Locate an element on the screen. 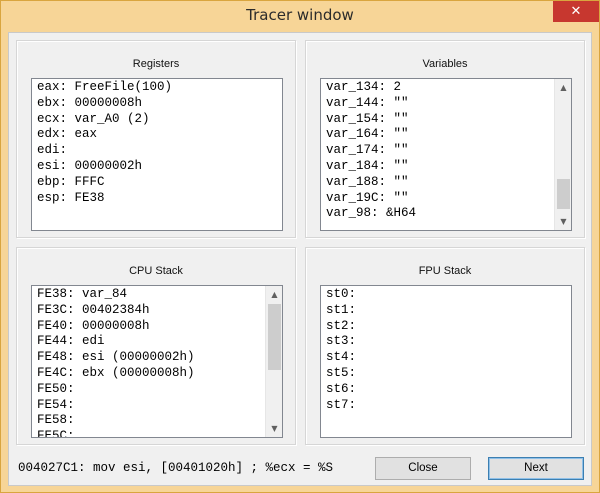 Image resolution: width=600 pixels, height=493 pixels. fpu-stack-title: FPU Stack is located at coordinates (445, 271).